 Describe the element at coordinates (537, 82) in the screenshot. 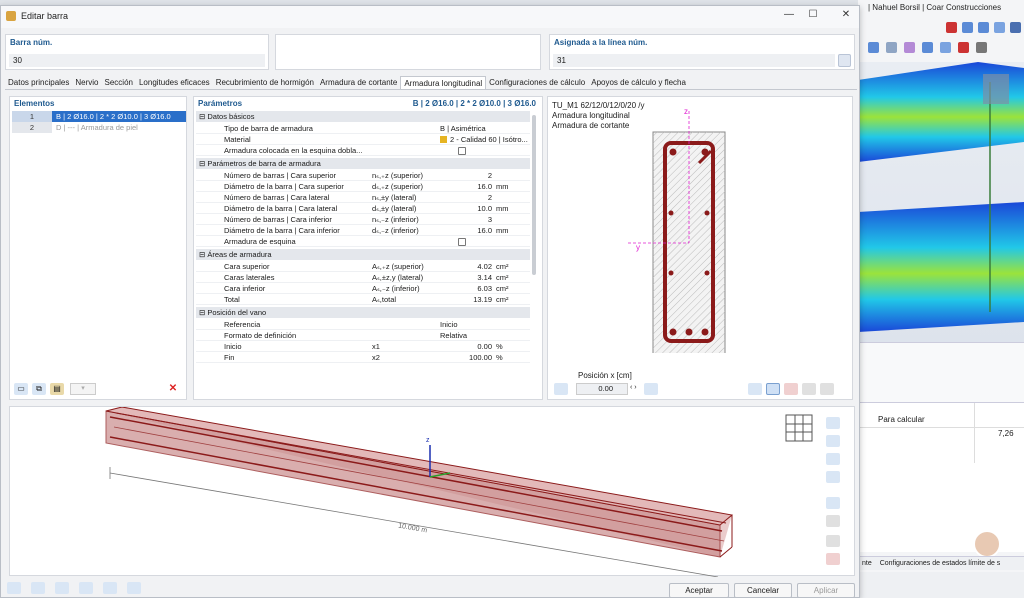

I see `tab-7: Configuraciones de cálculo` at that location.